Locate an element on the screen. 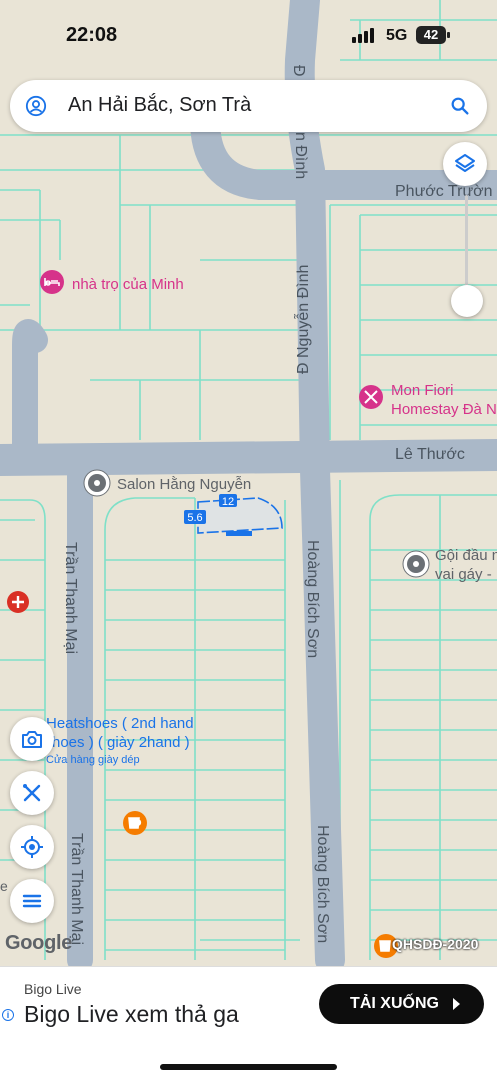 The height and width of the screenshot is (1080, 497). place-label-nha-tro: nhà trọ của Minh is located at coordinates (128, 284).